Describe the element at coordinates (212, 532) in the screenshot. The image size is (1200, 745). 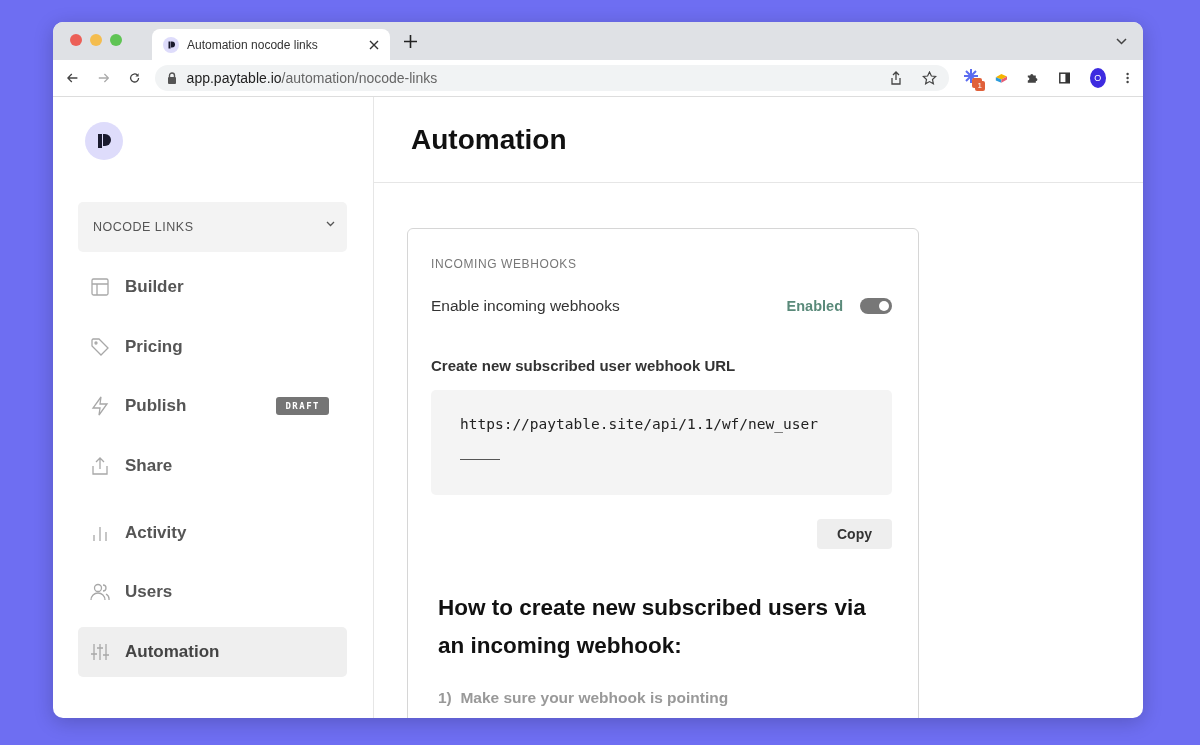
I see `sidebar-item: Activity` at that location.